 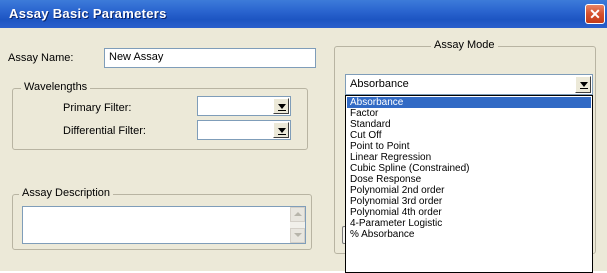 I want to click on assay-mode-option: Absorbance, so click(x=469, y=102).